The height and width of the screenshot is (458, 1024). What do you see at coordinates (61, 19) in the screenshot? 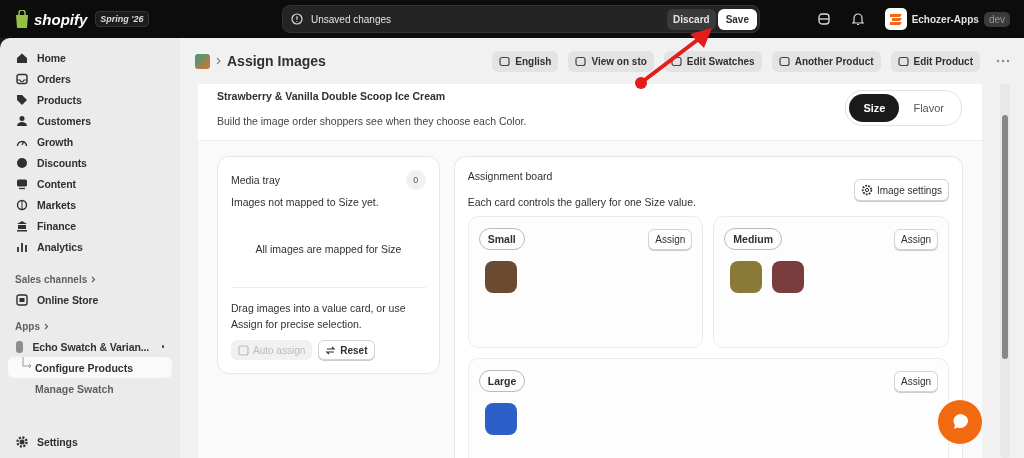
I see `brand-logo: shopify` at bounding box center [61, 19].